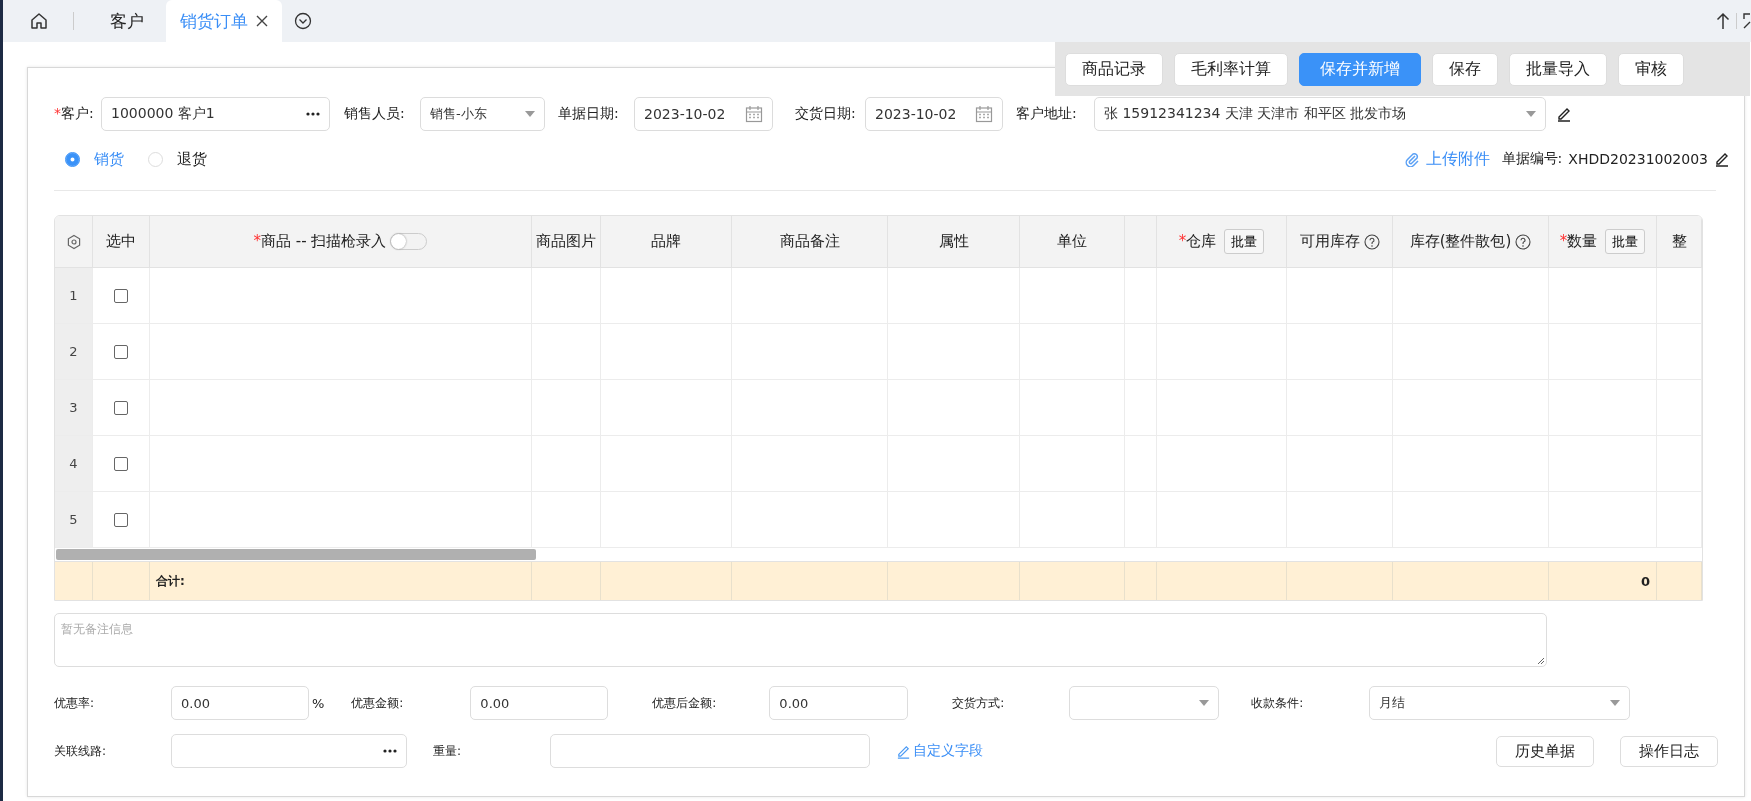 The image size is (1751, 801). Describe the element at coordinates (1072, 241) in the screenshot. I see `column-header: 单位` at that location.